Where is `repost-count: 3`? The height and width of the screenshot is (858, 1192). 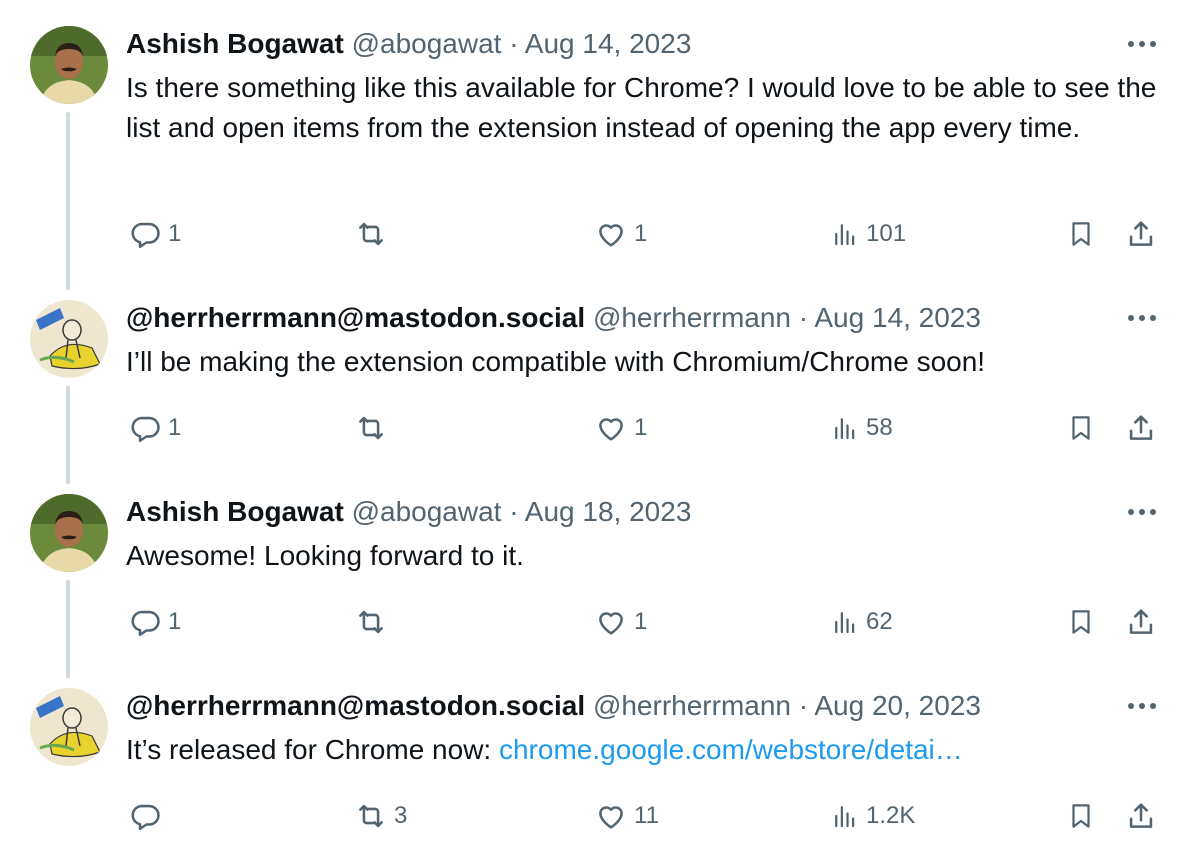
repost-count: 3 is located at coordinates (401, 815).